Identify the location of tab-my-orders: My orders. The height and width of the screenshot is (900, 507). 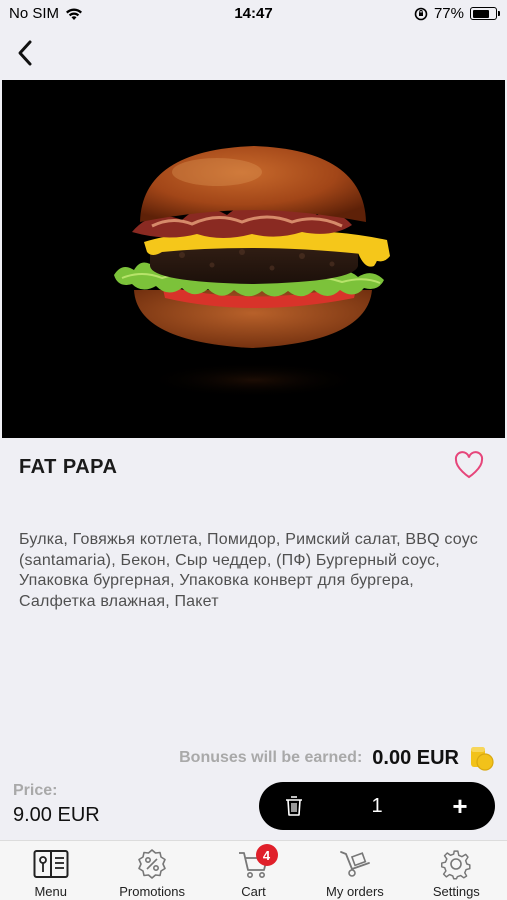
(354, 870).